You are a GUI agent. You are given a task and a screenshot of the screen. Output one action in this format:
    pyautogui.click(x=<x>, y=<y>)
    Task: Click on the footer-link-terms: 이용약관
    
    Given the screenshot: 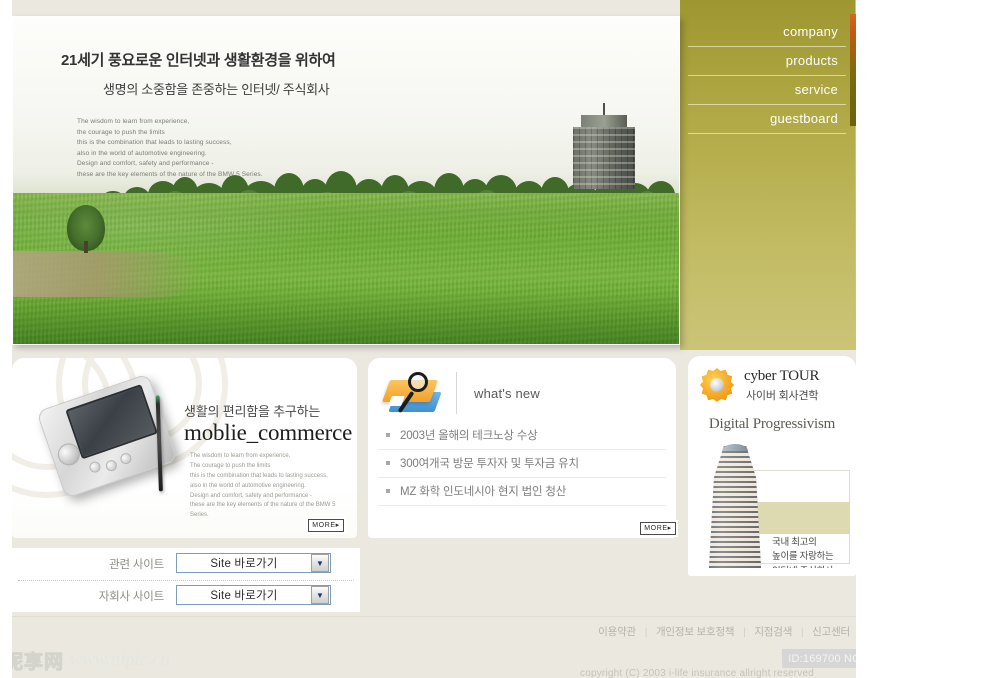 What is the action you would take?
    pyautogui.click(x=617, y=632)
    